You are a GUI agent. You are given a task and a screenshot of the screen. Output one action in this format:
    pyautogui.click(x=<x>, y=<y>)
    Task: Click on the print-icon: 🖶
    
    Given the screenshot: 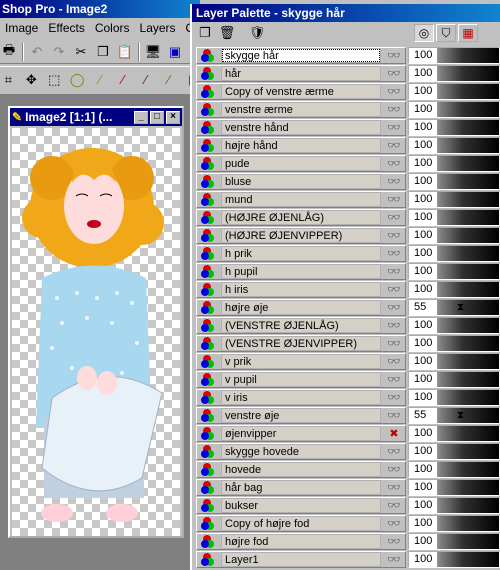 What is the action you would take?
    pyautogui.click(x=9, y=51)
    